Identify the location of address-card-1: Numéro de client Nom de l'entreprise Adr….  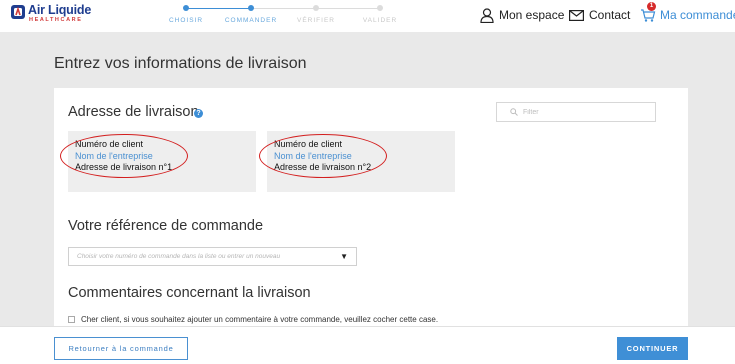
(158, 161).